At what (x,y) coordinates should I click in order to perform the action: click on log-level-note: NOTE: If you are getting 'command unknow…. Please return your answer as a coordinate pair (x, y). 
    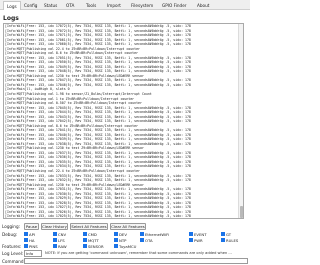
    Looking at the image, I should click on (138, 253).